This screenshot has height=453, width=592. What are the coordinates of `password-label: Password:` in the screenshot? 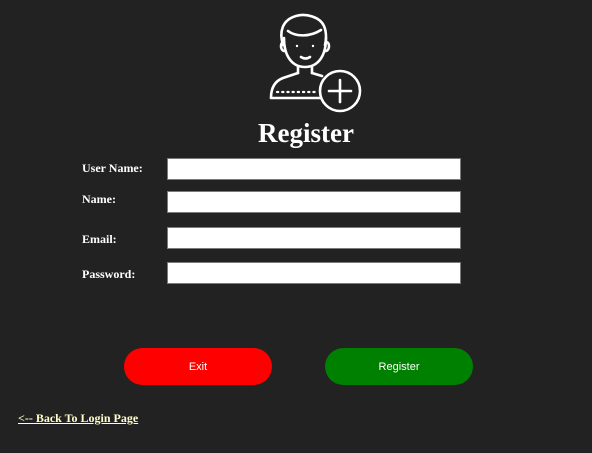 It's located at (109, 274).